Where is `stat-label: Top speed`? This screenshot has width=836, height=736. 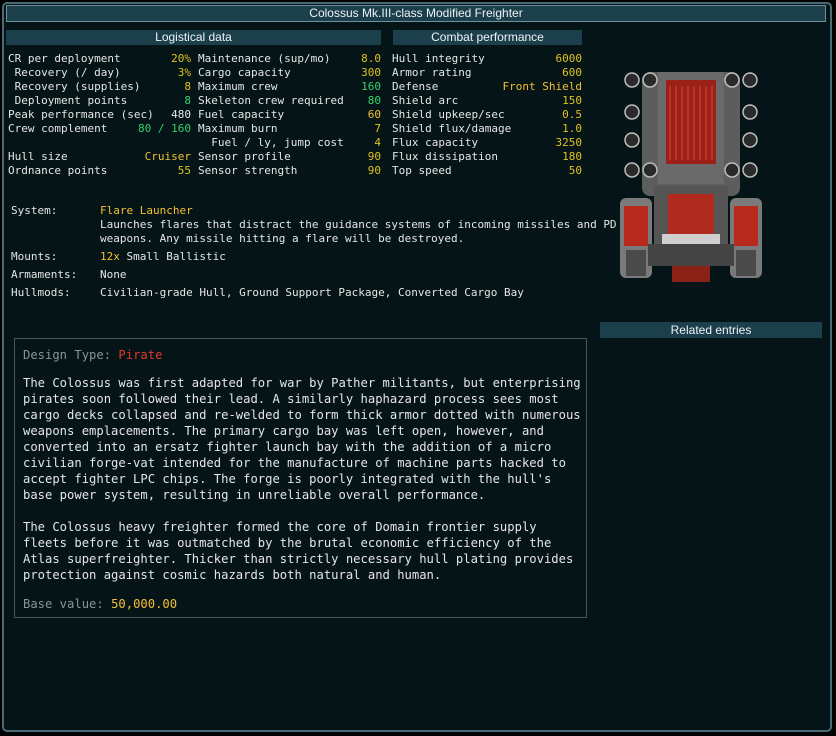
stat-label: Top speed is located at coordinates (422, 170).